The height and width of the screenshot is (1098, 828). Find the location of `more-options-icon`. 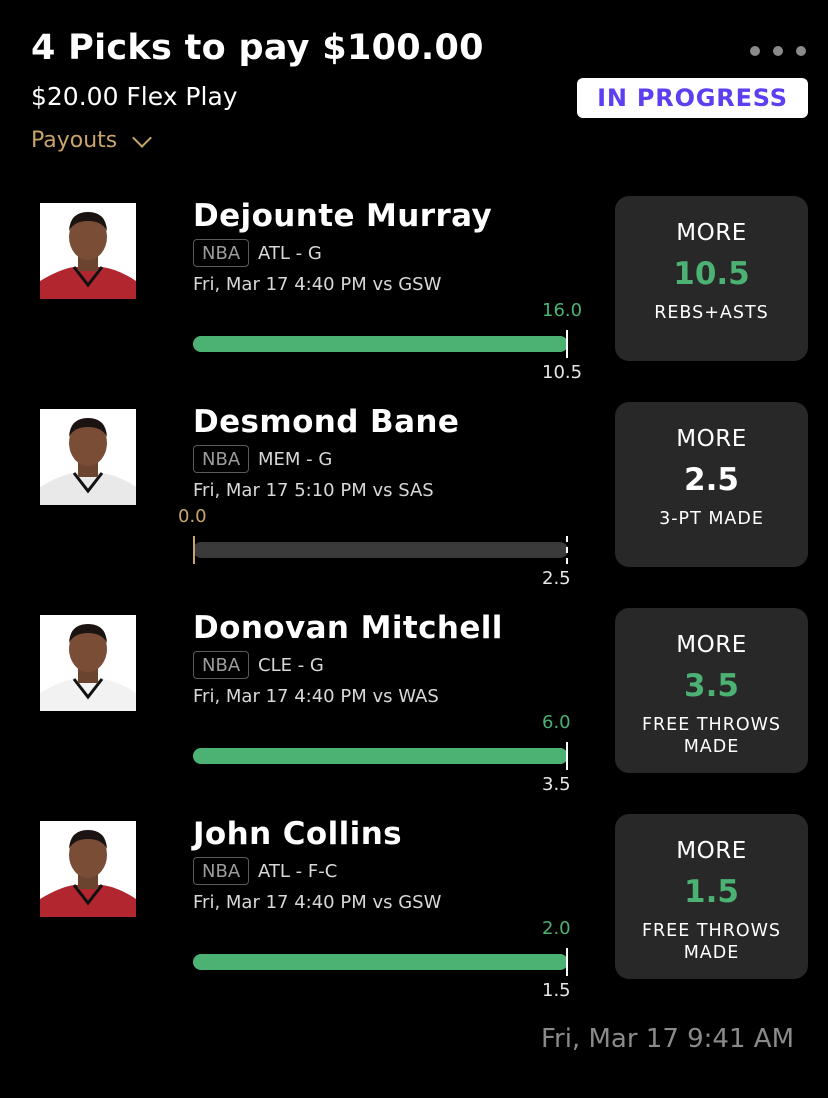

more-options-icon is located at coordinates (778, 51).